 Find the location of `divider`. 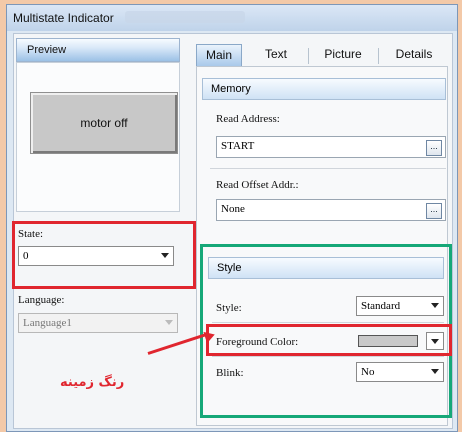

divider is located at coordinates (328, 168).